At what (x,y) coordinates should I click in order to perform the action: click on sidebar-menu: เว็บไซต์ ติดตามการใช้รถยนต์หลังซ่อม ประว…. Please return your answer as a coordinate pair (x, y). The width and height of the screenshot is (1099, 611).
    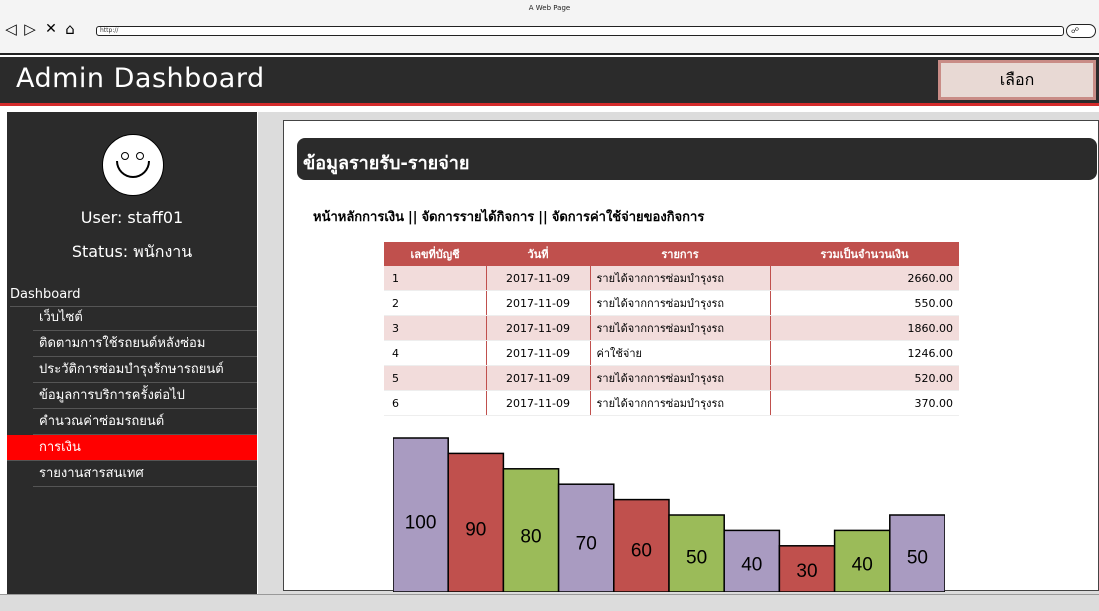
    Looking at the image, I should click on (132, 396).